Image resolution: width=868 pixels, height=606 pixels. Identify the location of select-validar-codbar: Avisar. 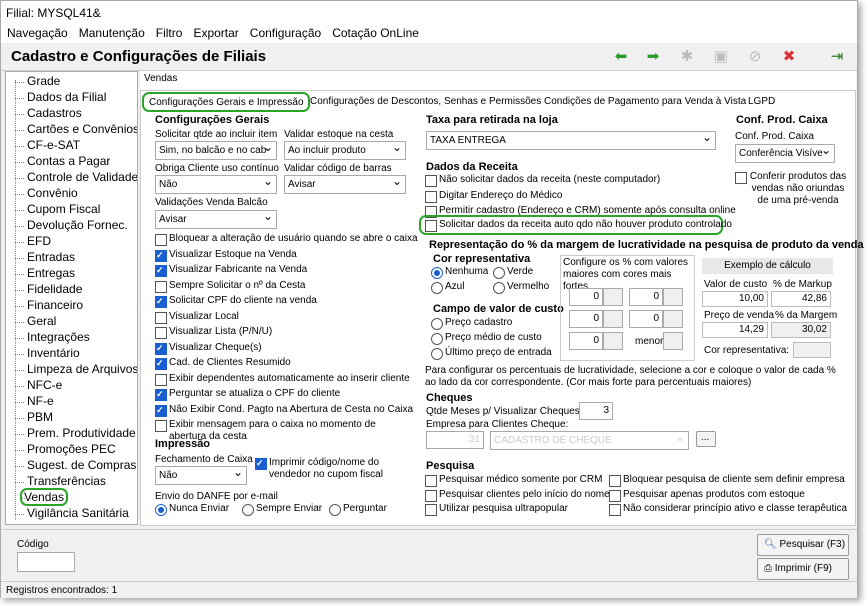
(345, 184).